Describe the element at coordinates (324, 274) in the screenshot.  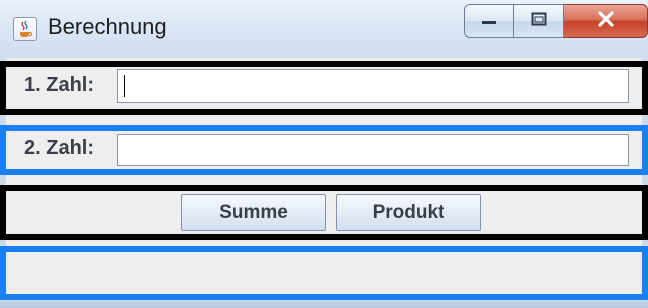
I see `result-label` at that location.